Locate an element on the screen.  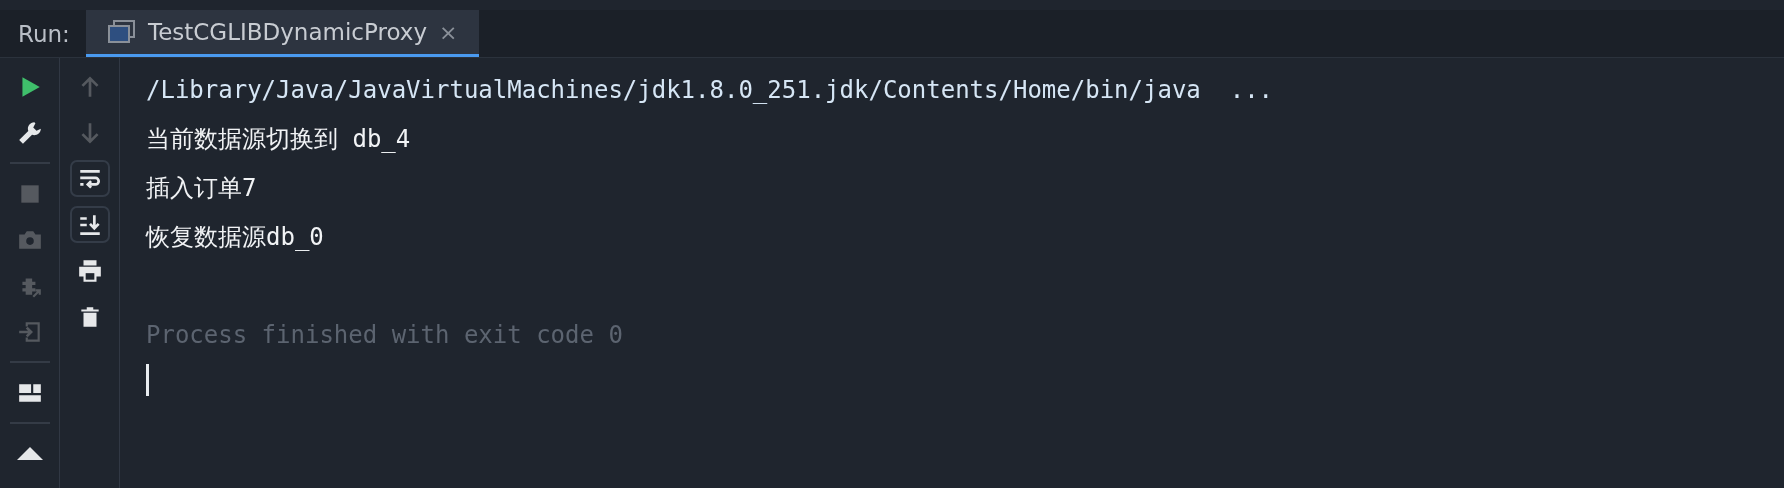
console-line: 插入订单7 is located at coordinates (202, 188).